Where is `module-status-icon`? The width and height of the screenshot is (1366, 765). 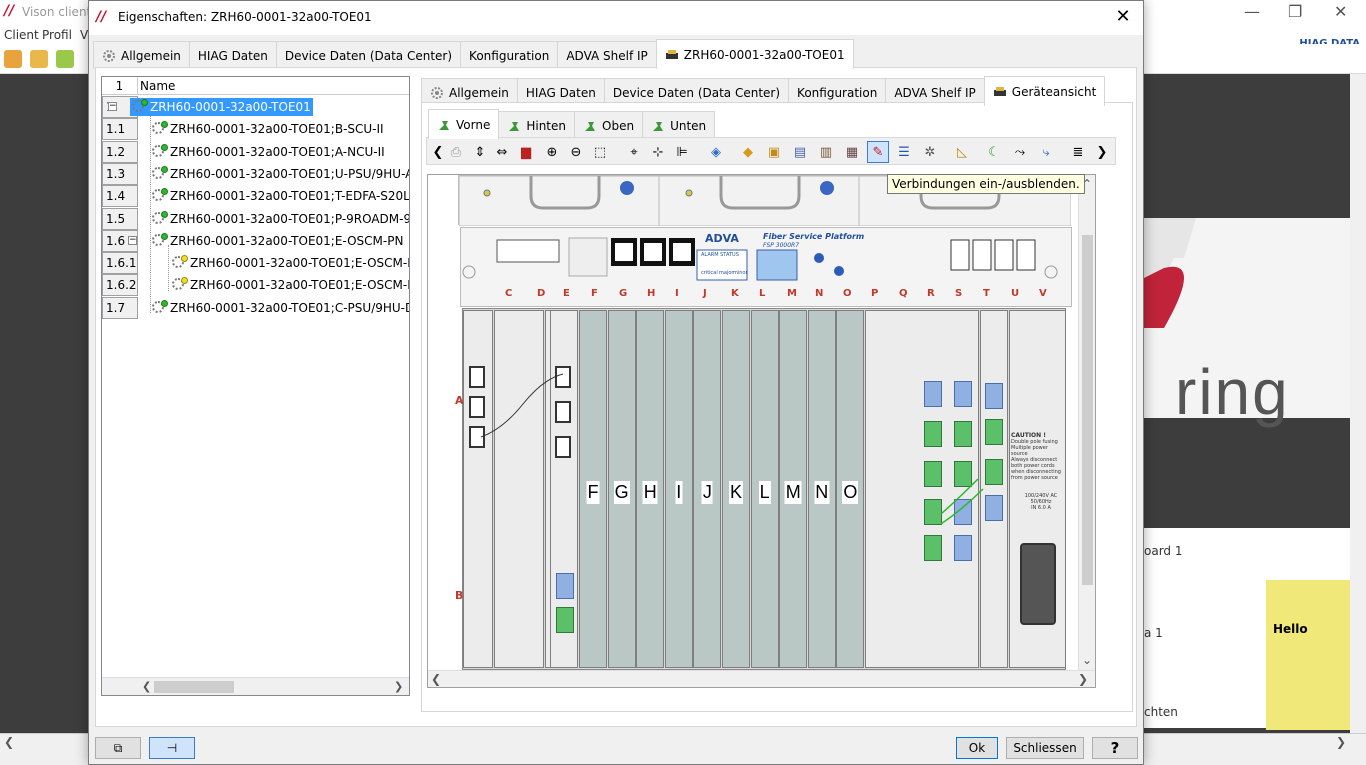 module-status-icon is located at coordinates (180, 262).